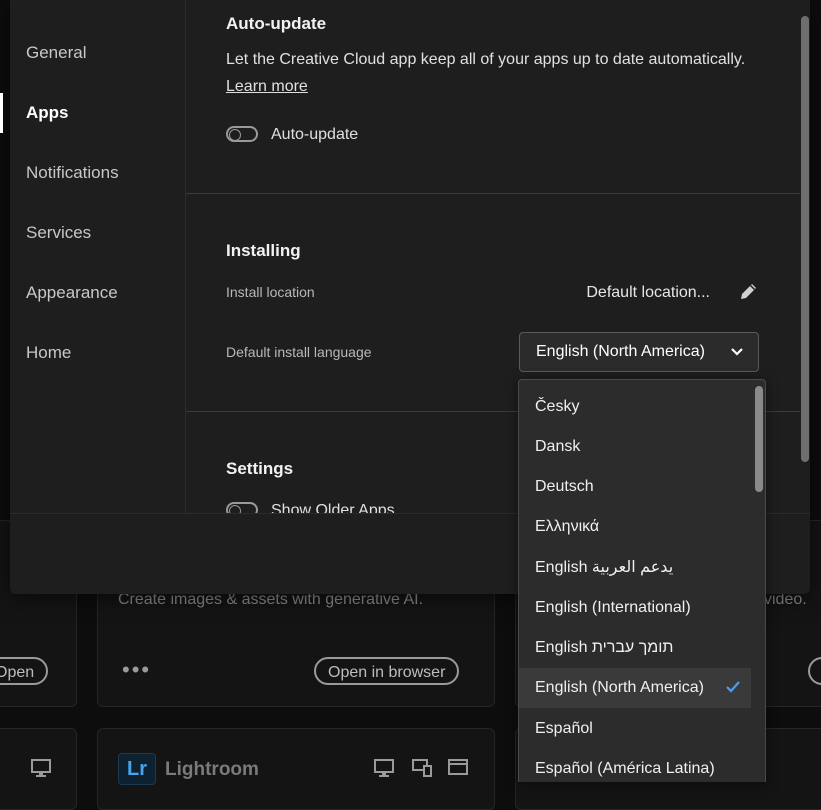 This screenshot has width=821, height=810. Describe the element at coordinates (748, 292) in the screenshot. I see `edit-pencil-icon` at that location.